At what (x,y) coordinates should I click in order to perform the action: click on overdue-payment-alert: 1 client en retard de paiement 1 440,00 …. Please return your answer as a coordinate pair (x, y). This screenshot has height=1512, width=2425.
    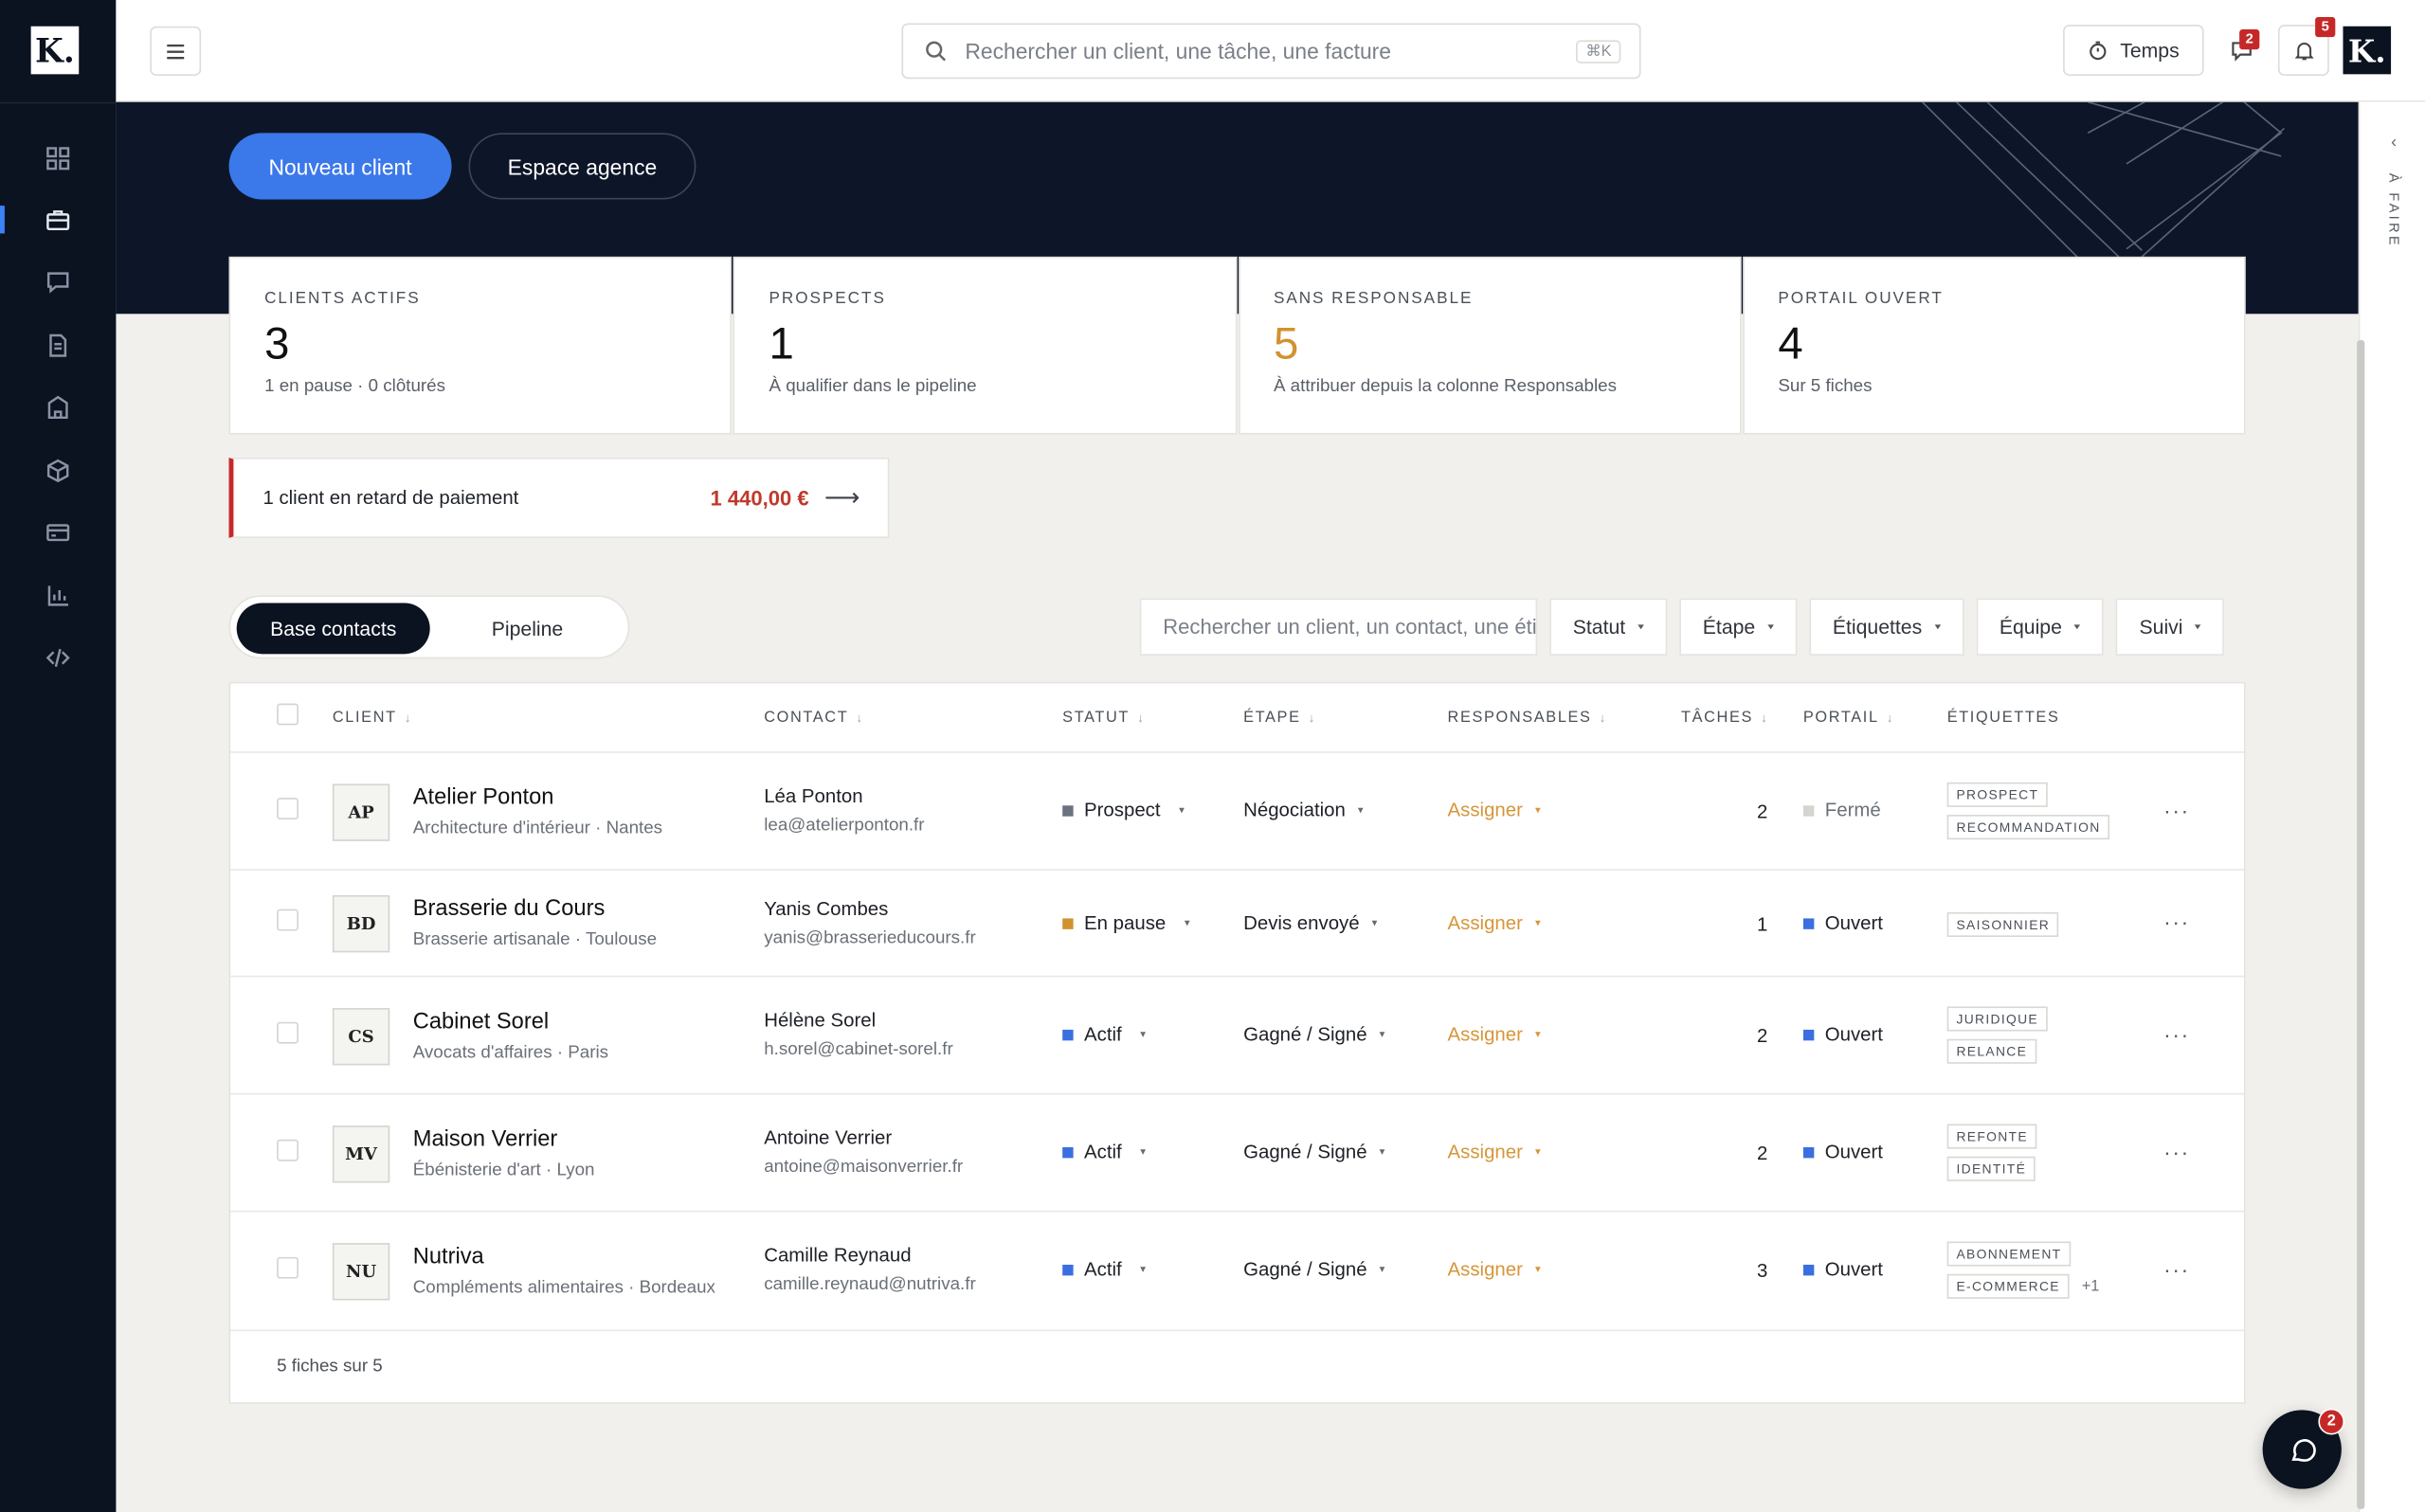
    Looking at the image, I should click on (559, 498).